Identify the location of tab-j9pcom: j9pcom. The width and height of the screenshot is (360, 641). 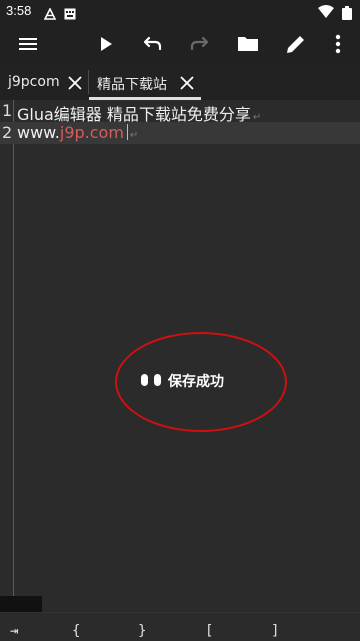
(44, 82).